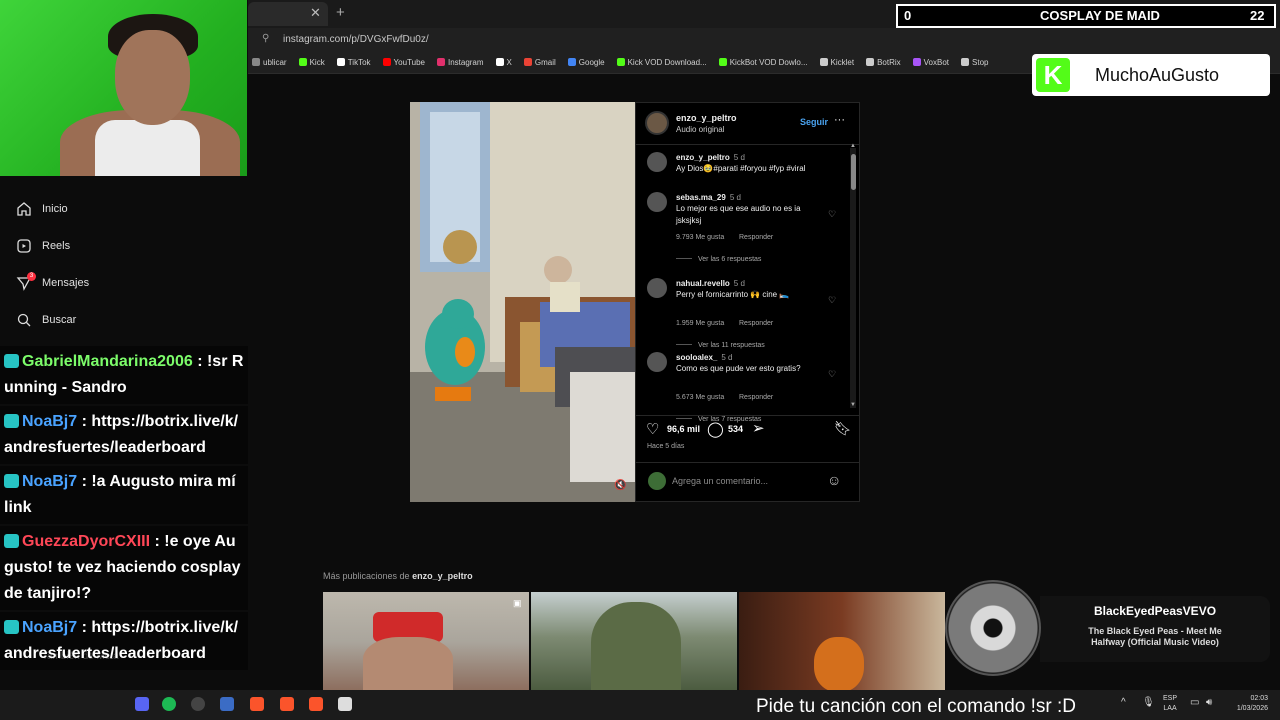 This screenshot has height=720, width=1280. What do you see at coordinates (227, 704) in the screenshot?
I see `app-icon` at bounding box center [227, 704].